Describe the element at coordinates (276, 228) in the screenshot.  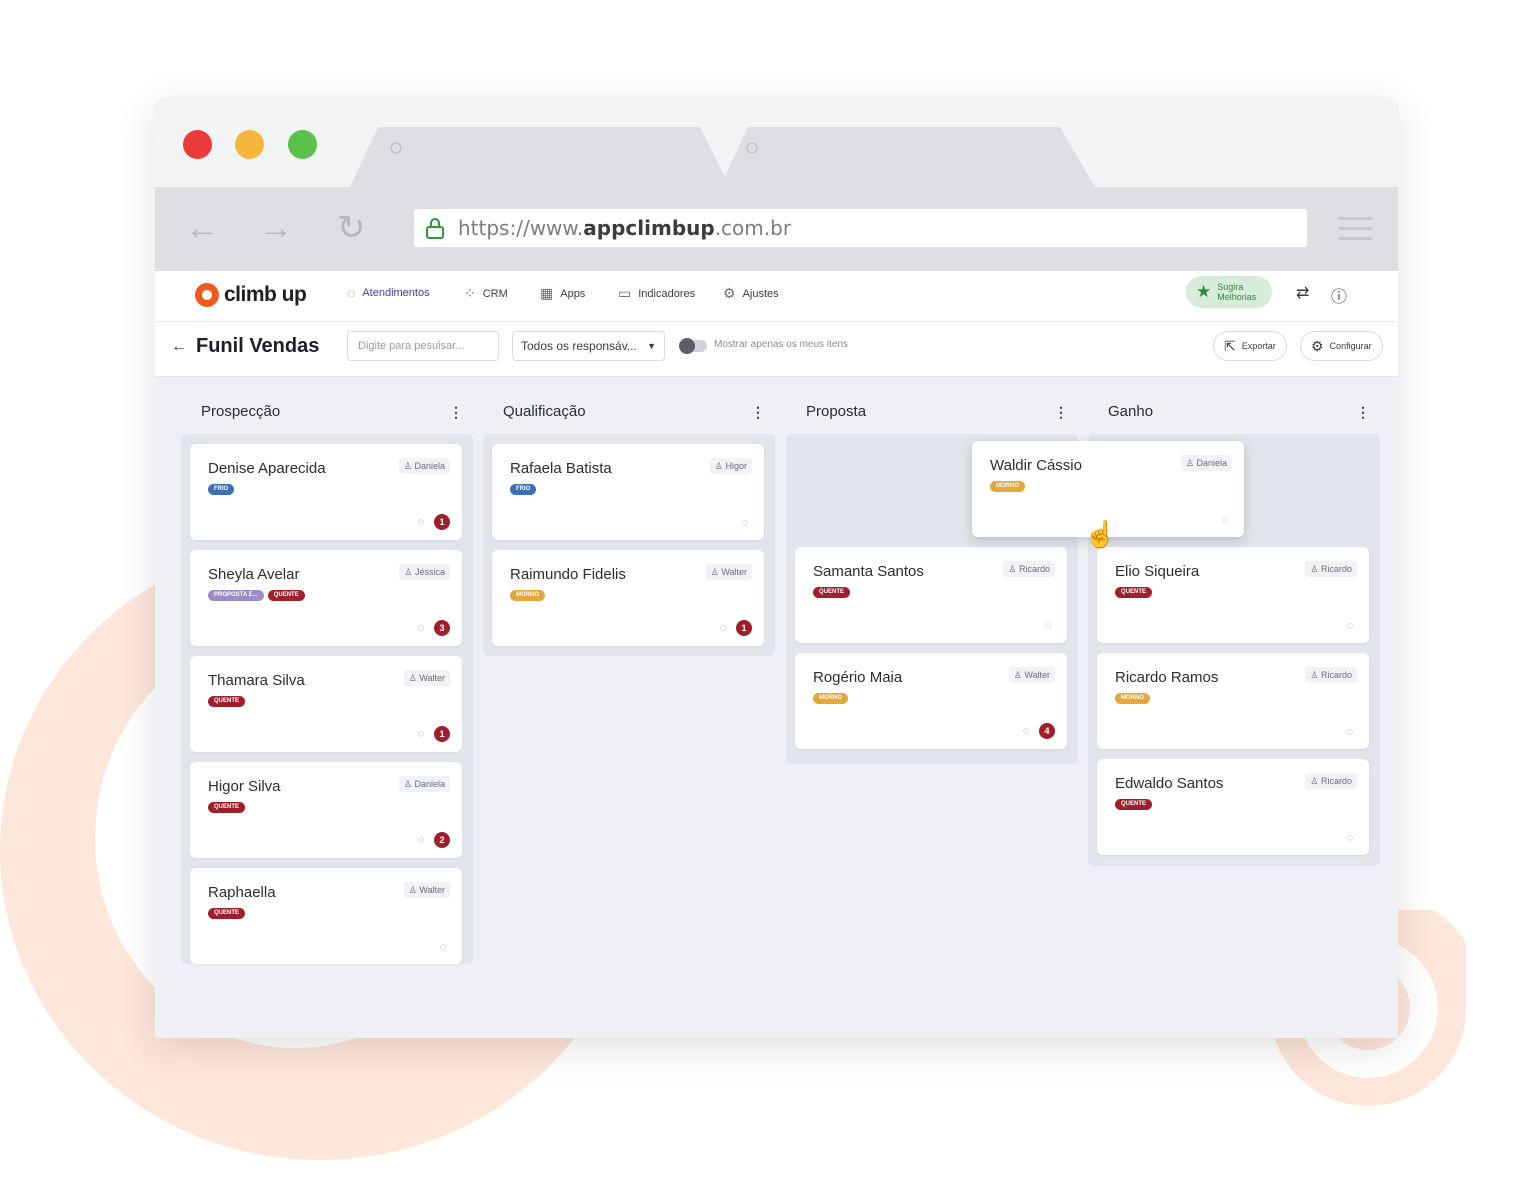
I see `forward-arrow-icon: →` at that location.